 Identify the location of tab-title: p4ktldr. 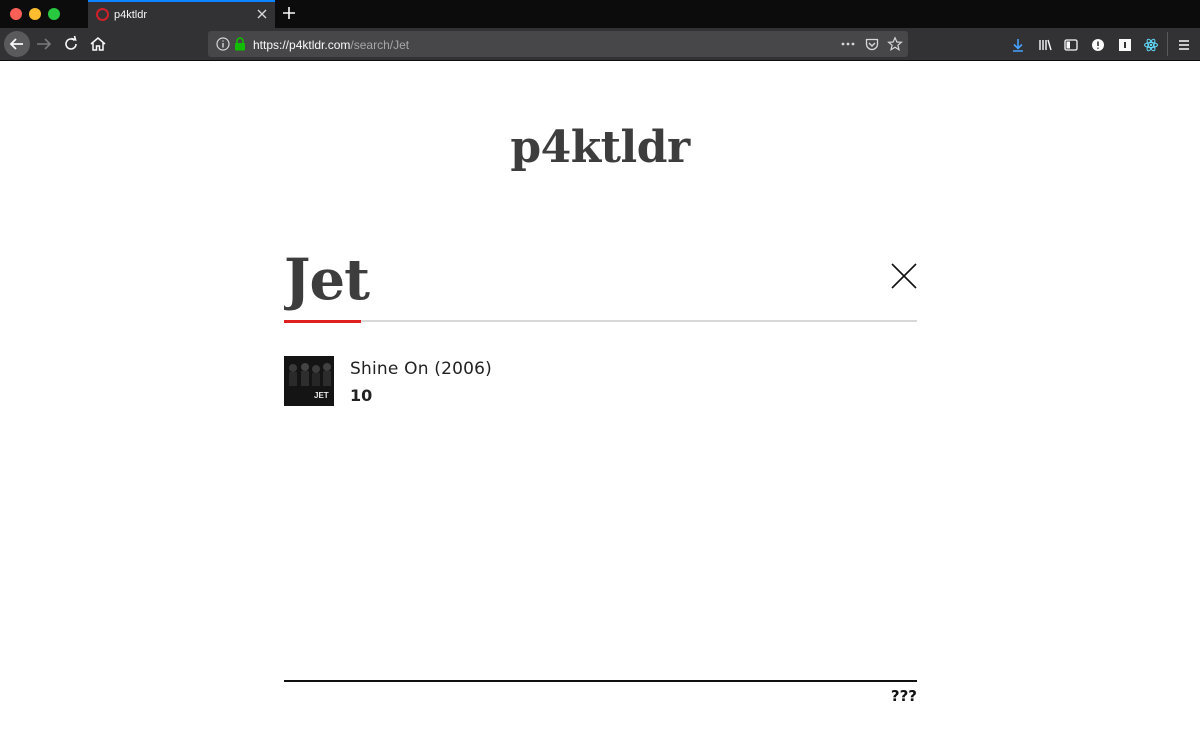
(131, 15).